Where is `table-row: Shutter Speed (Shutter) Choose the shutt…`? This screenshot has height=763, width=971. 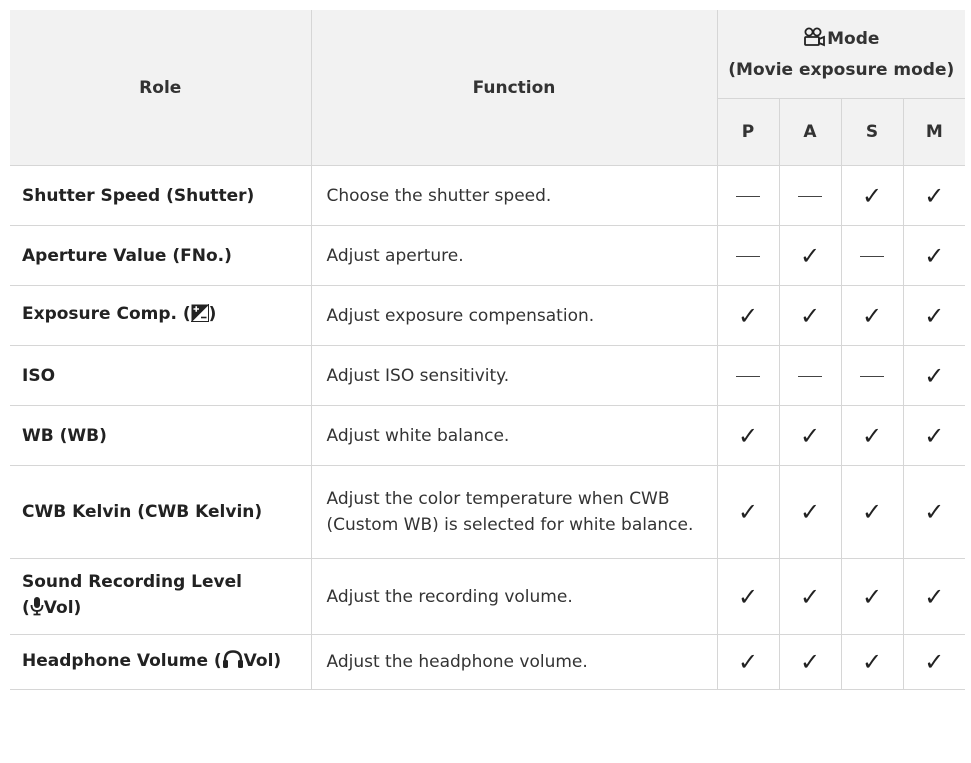 table-row: Shutter Speed (Shutter) Choose the shutt… is located at coordinates (488, 195).